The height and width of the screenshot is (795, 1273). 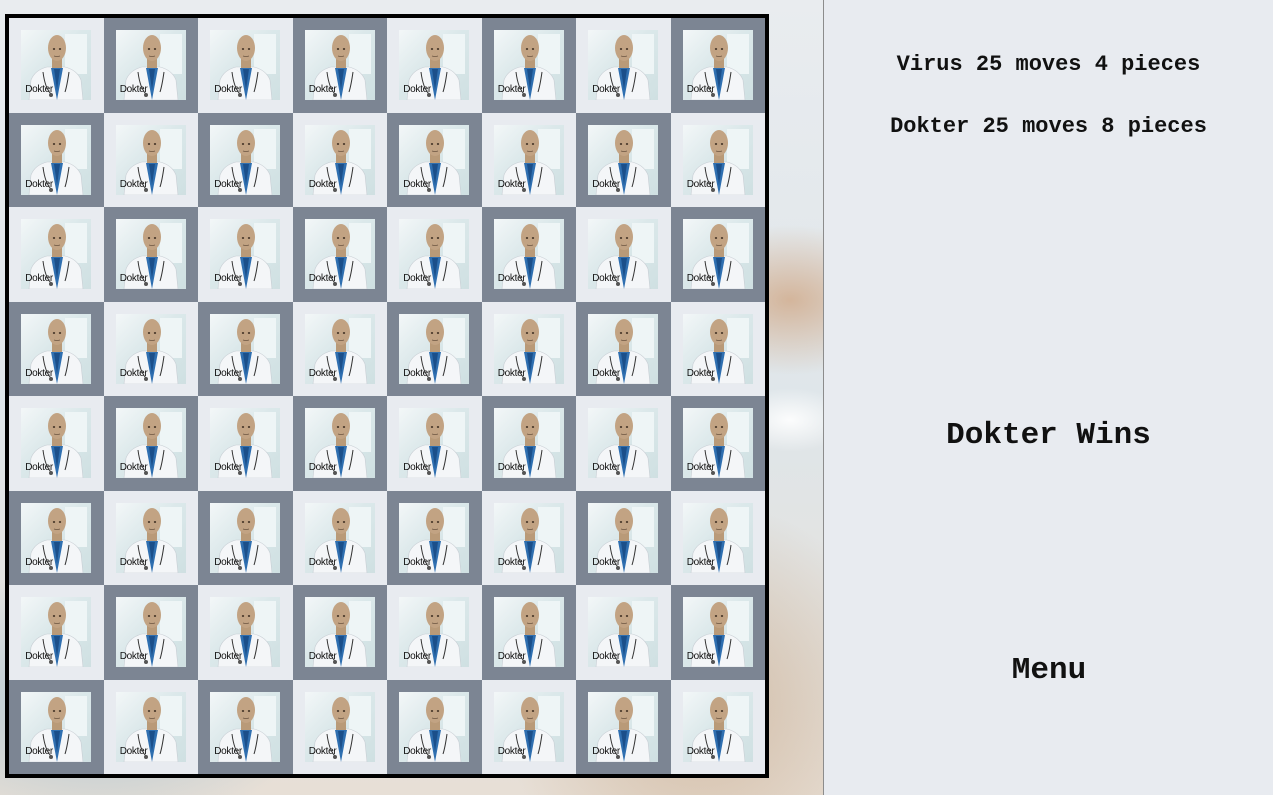 What do you see at coordinates (1049, 670) in the screenshot?
I see `menu-button: Menu` at bounding box center [1049, 670].